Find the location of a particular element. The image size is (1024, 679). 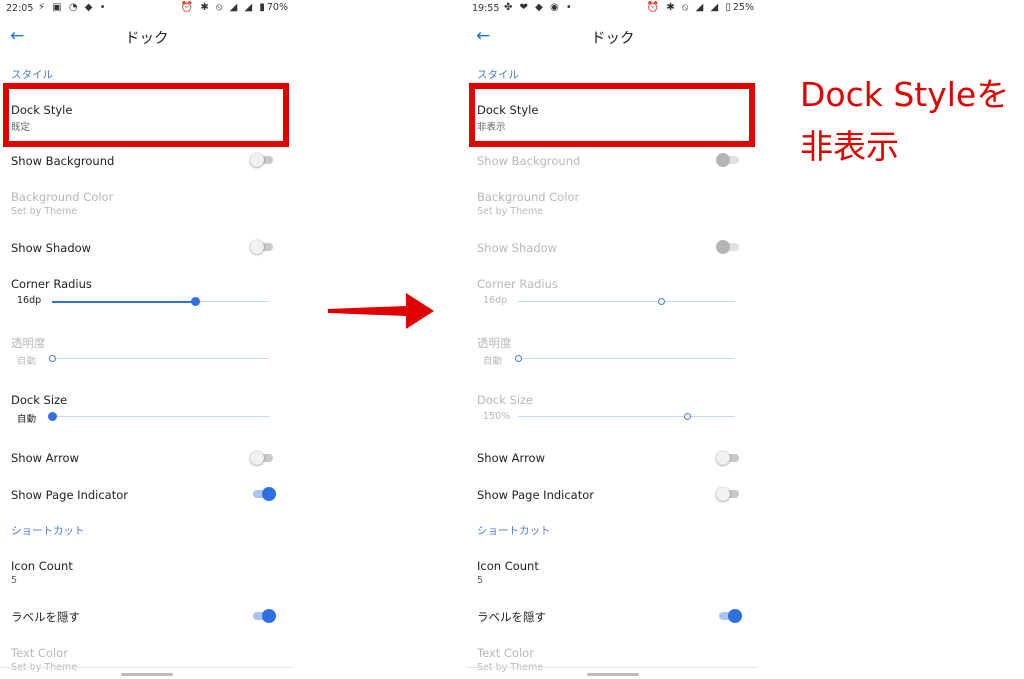

dock-size-value: 自動 is located at coordinates (27, 419).